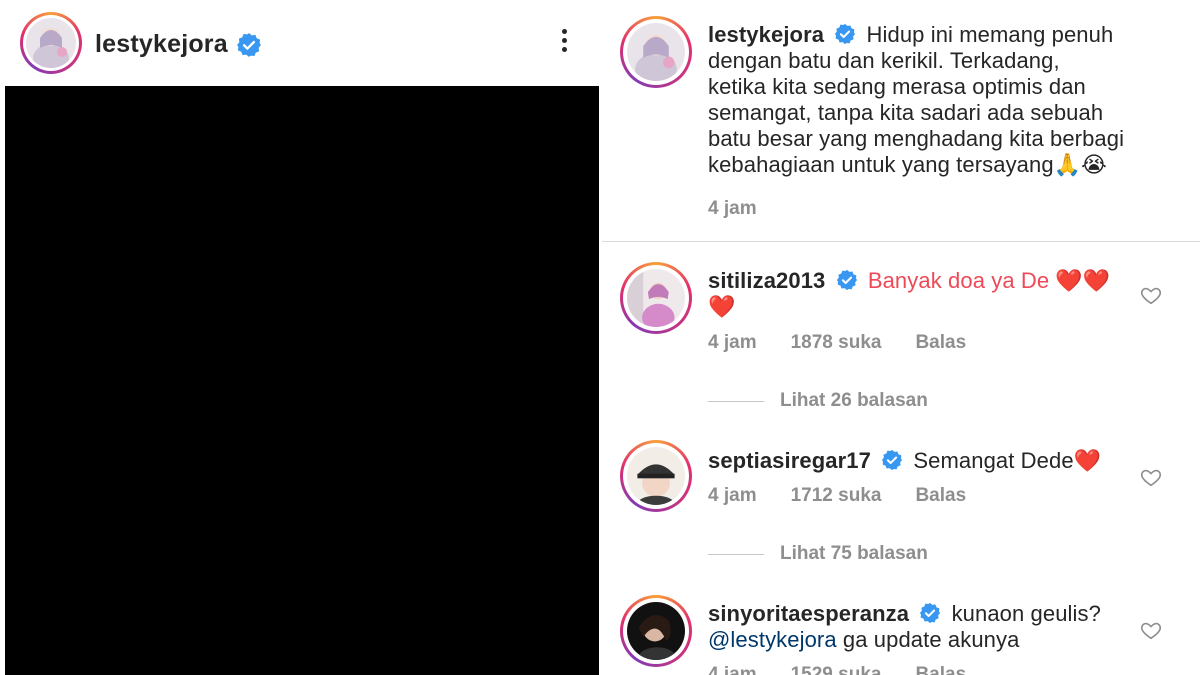 The height and width of the screenshot is (675, 1200). What do you see at coordinates (722, 306) in the screenshot?
I see `comment-body: ❤️` at bounding box center [722, 306].